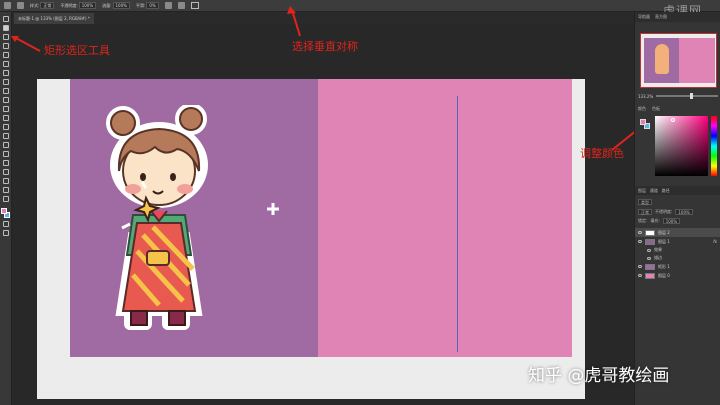  I want to click on lock-label: 锁定:, so click(643, 220).